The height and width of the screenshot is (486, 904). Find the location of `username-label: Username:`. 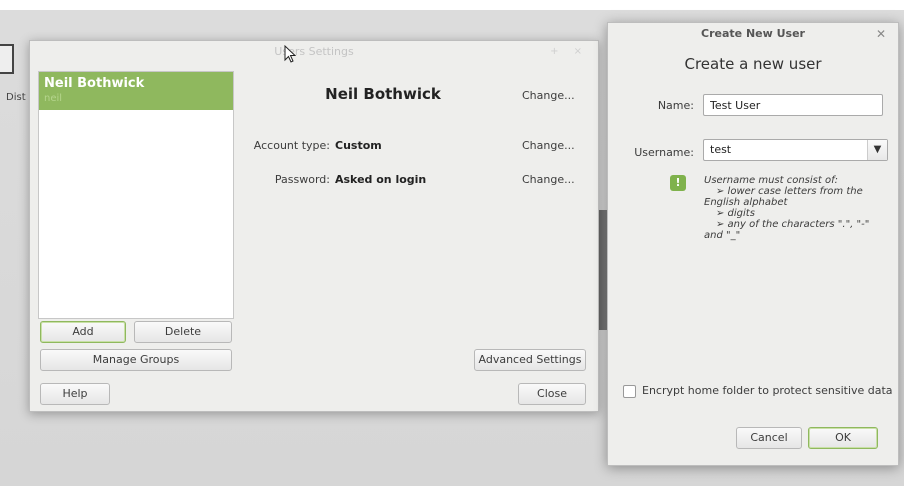

username-label: Username: is located at coordinates (664, 152).